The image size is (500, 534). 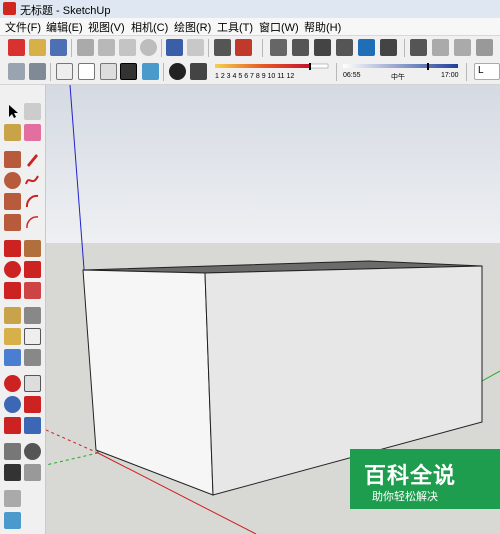 I want to click on right-view-icon, so click(x=344, y=47).